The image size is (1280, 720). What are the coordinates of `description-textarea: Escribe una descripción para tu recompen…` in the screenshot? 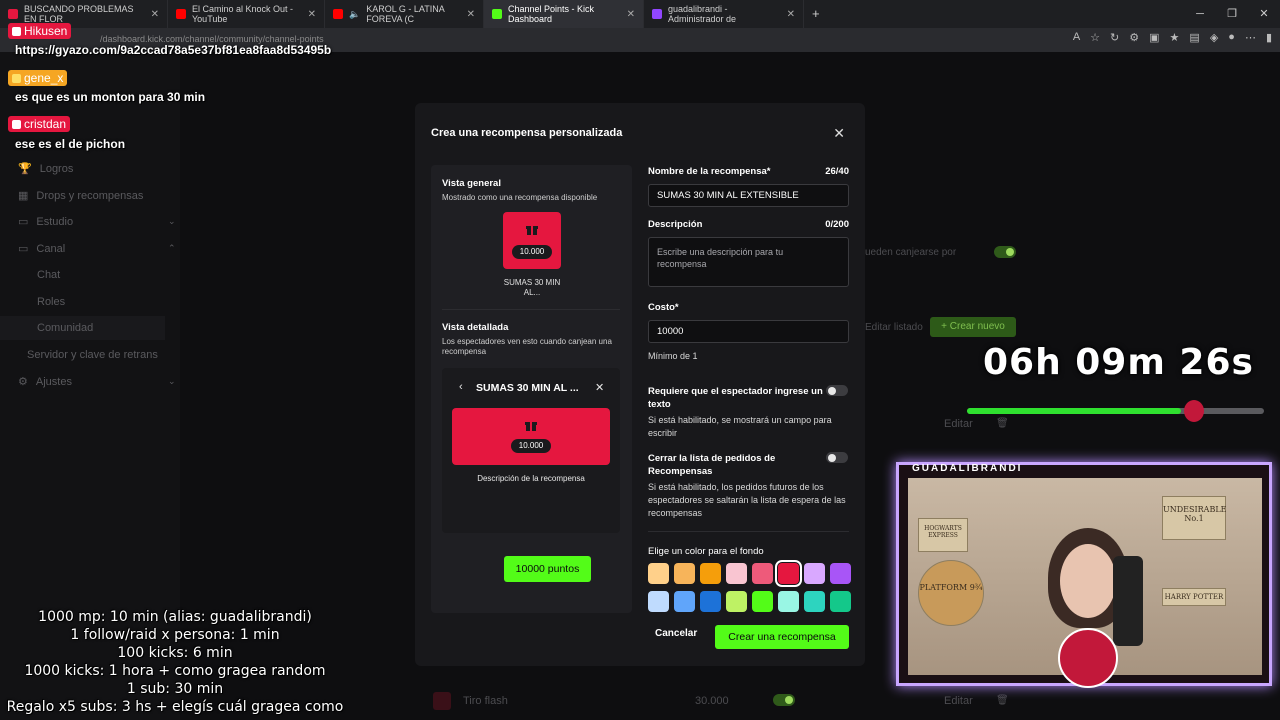 It's located at (748, 262).